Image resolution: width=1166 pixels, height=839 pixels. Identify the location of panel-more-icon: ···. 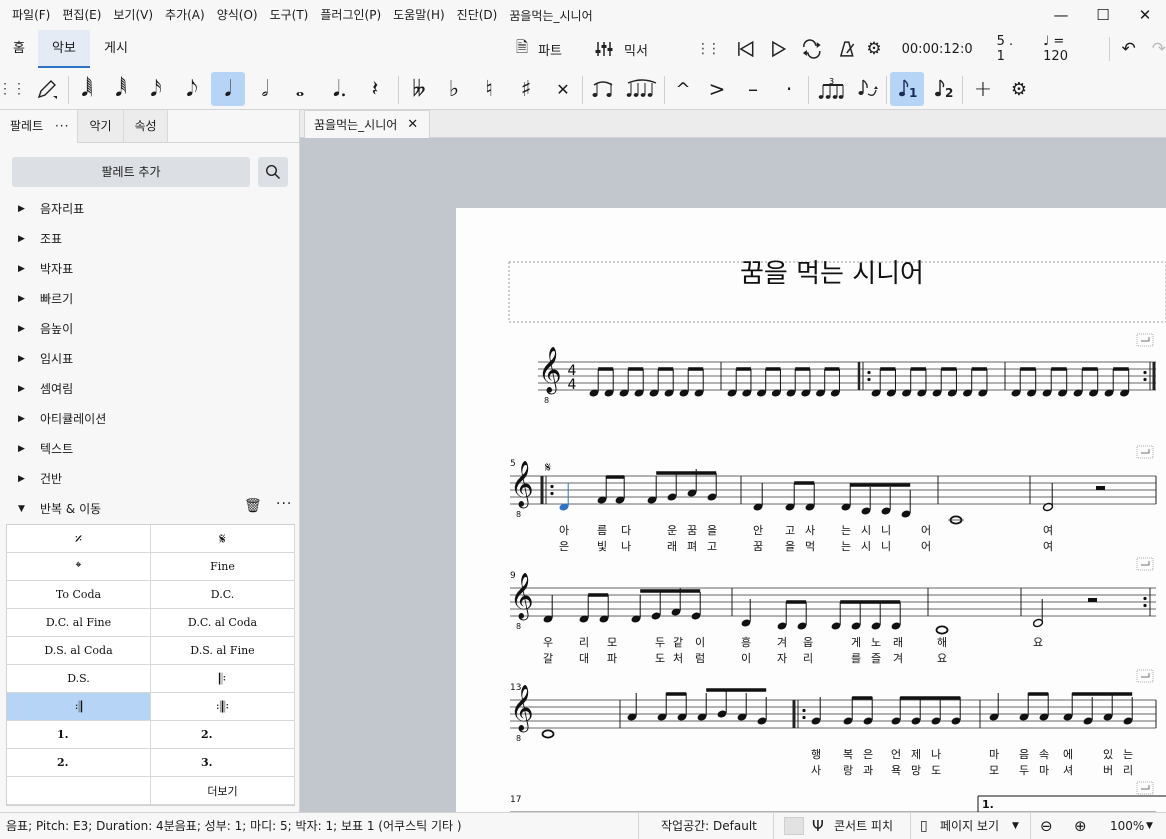
(62, 126).